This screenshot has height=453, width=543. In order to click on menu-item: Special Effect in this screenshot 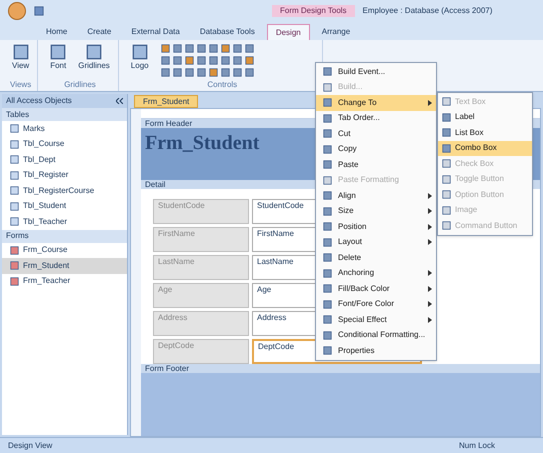, I will do `click(376, 320)`.